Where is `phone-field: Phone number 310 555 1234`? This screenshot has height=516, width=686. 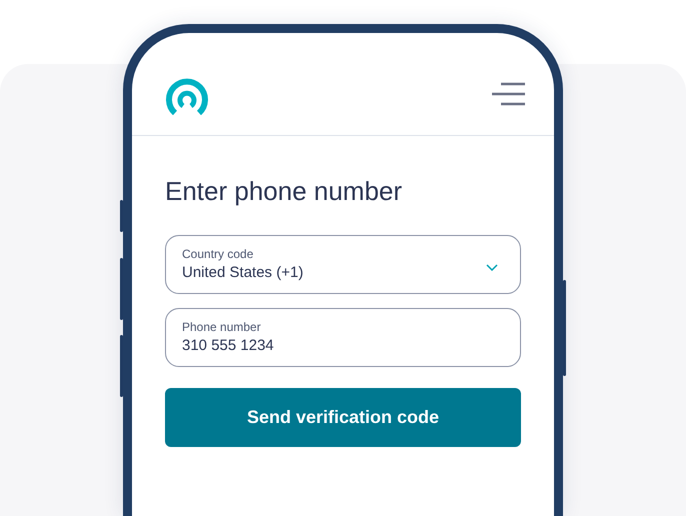 phone-field: Phone number 310 555 1234 is located at coordinates (343, 337).